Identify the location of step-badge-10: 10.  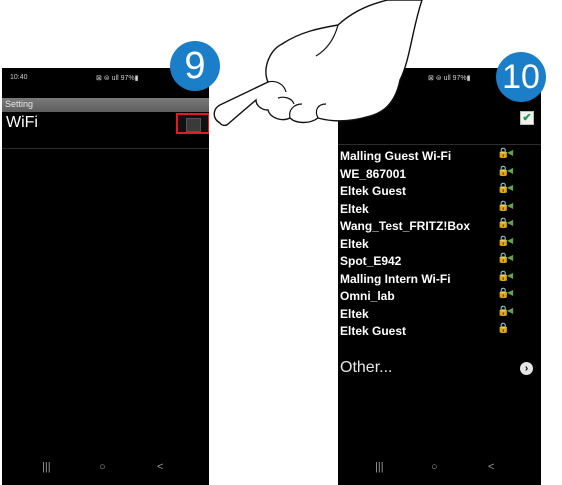
(521, 77).